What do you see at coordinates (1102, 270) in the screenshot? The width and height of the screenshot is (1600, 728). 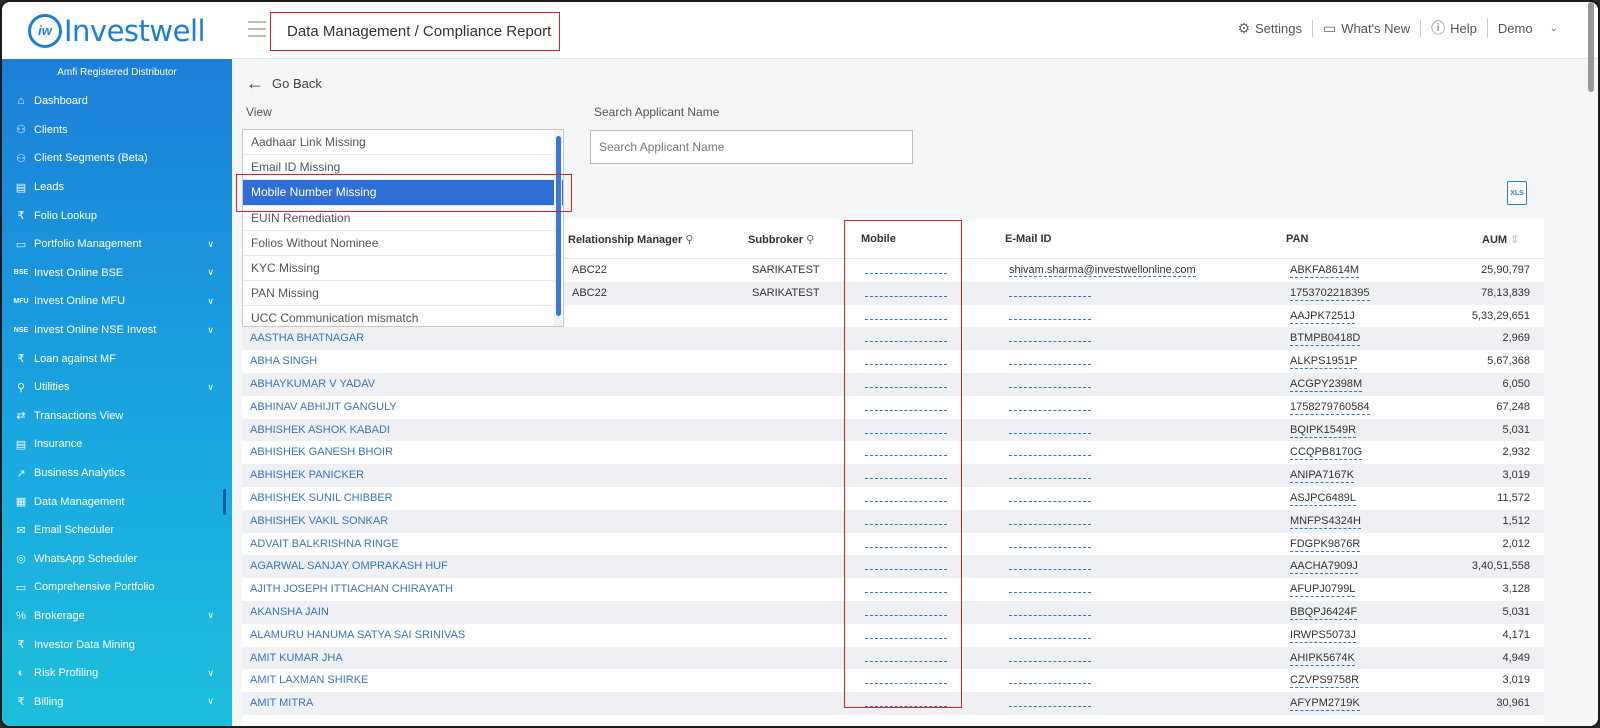 I see `email-cell: shivam.sharma@investwellonline.com` at bounding box center [1102, 270].